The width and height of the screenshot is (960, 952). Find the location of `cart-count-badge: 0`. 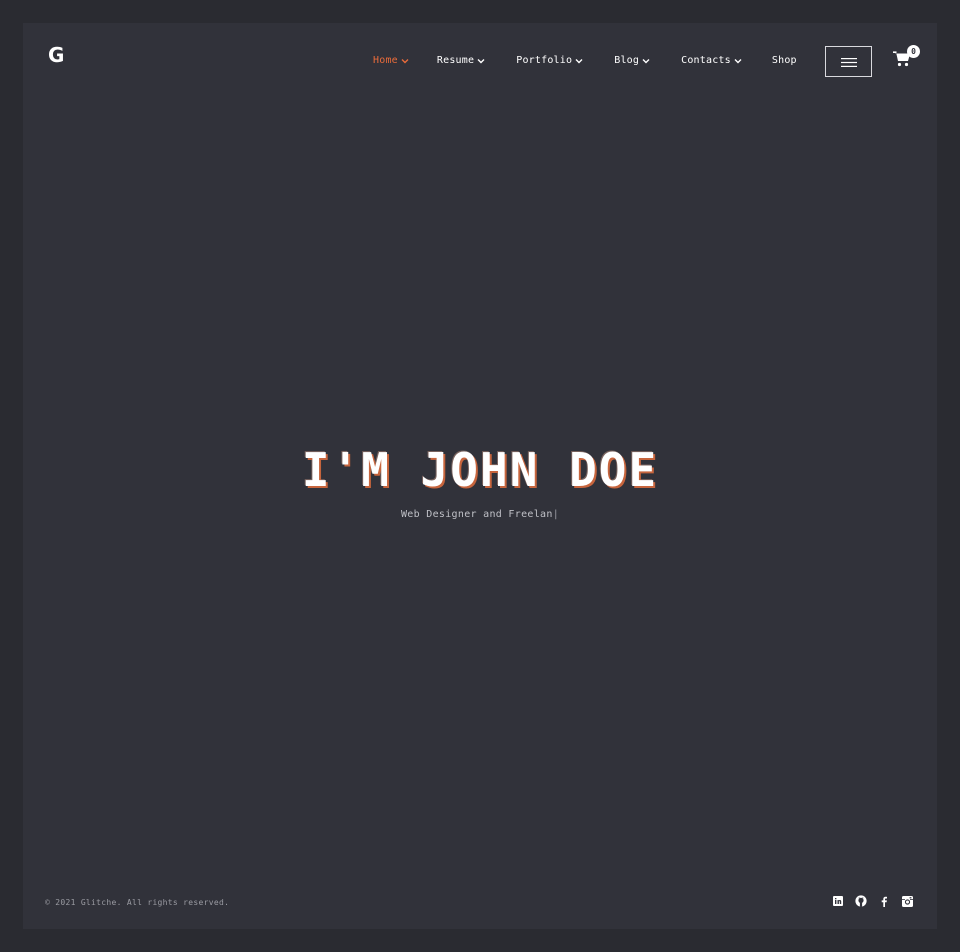

cart-count-badge: 0 is located at coordinates (913, 51).